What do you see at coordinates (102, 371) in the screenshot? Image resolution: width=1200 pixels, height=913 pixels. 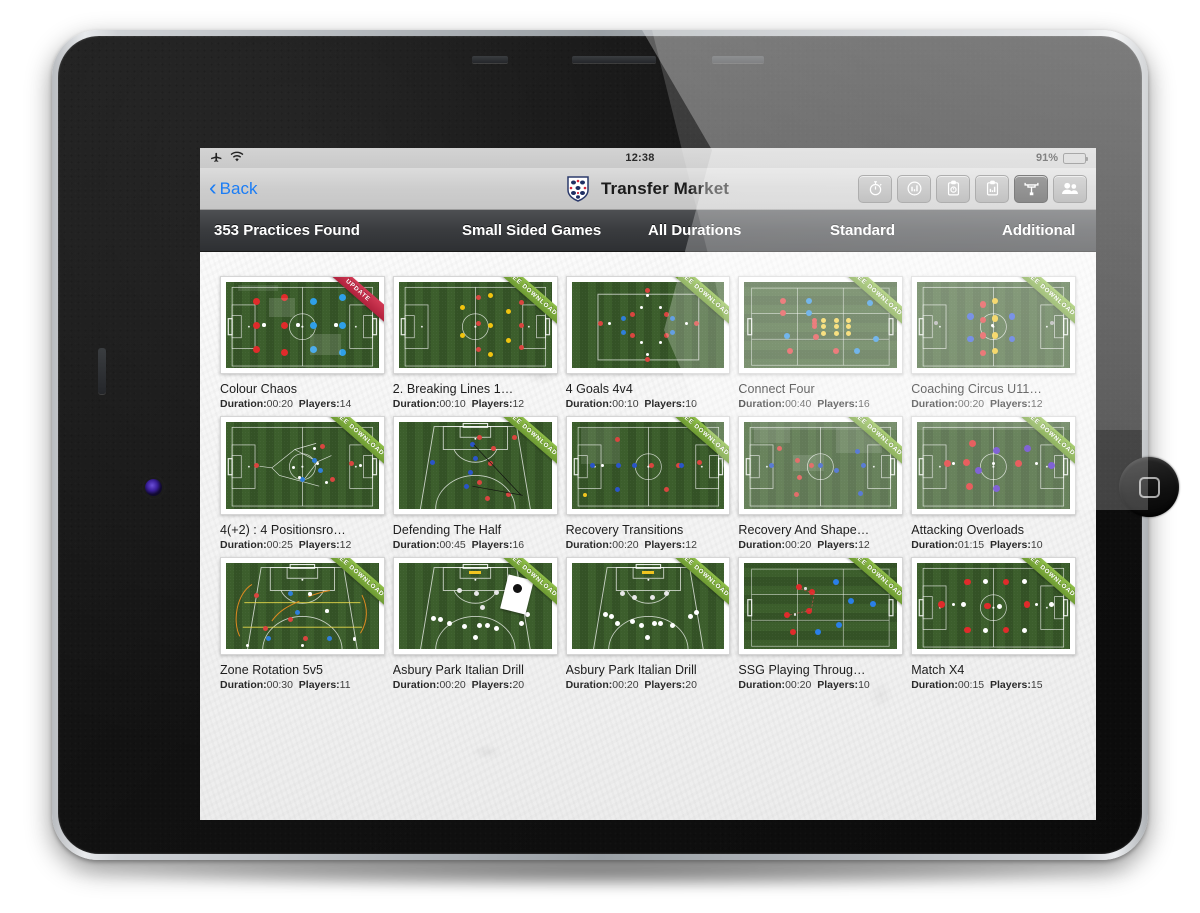 I see `device-side-button` at bounding box center [102, 371].